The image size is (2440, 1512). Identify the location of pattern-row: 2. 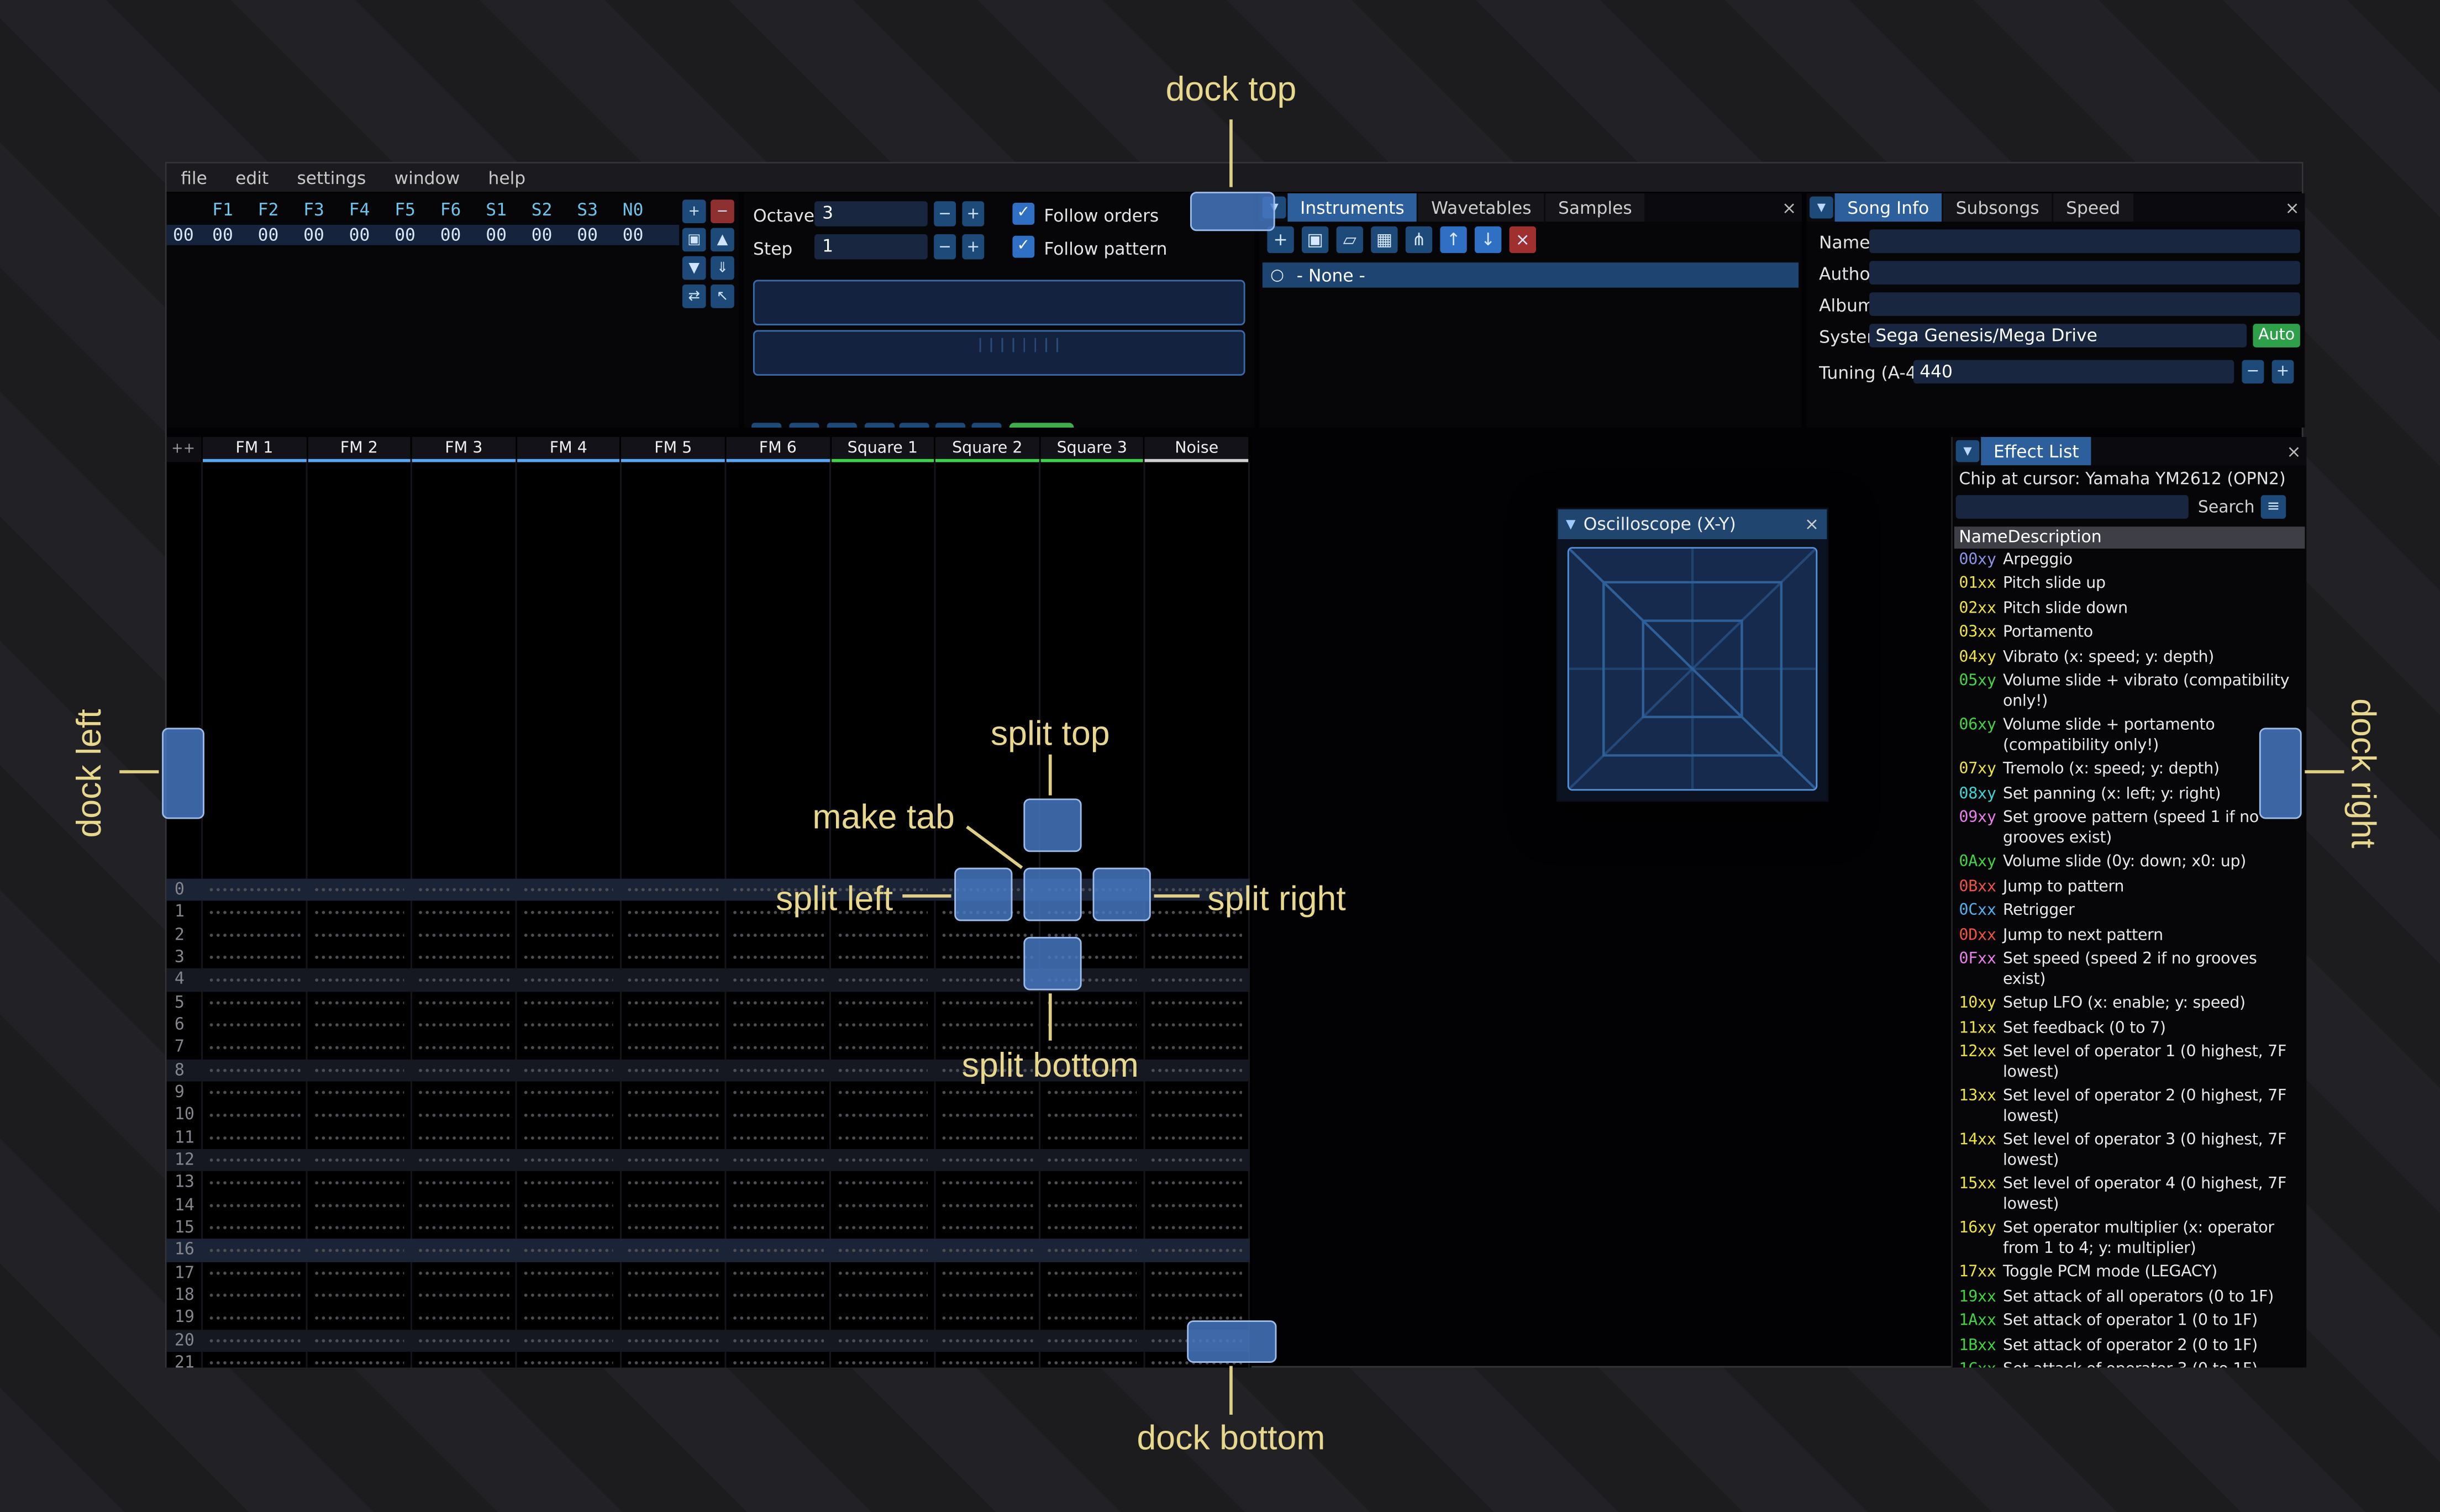
(708, 935).